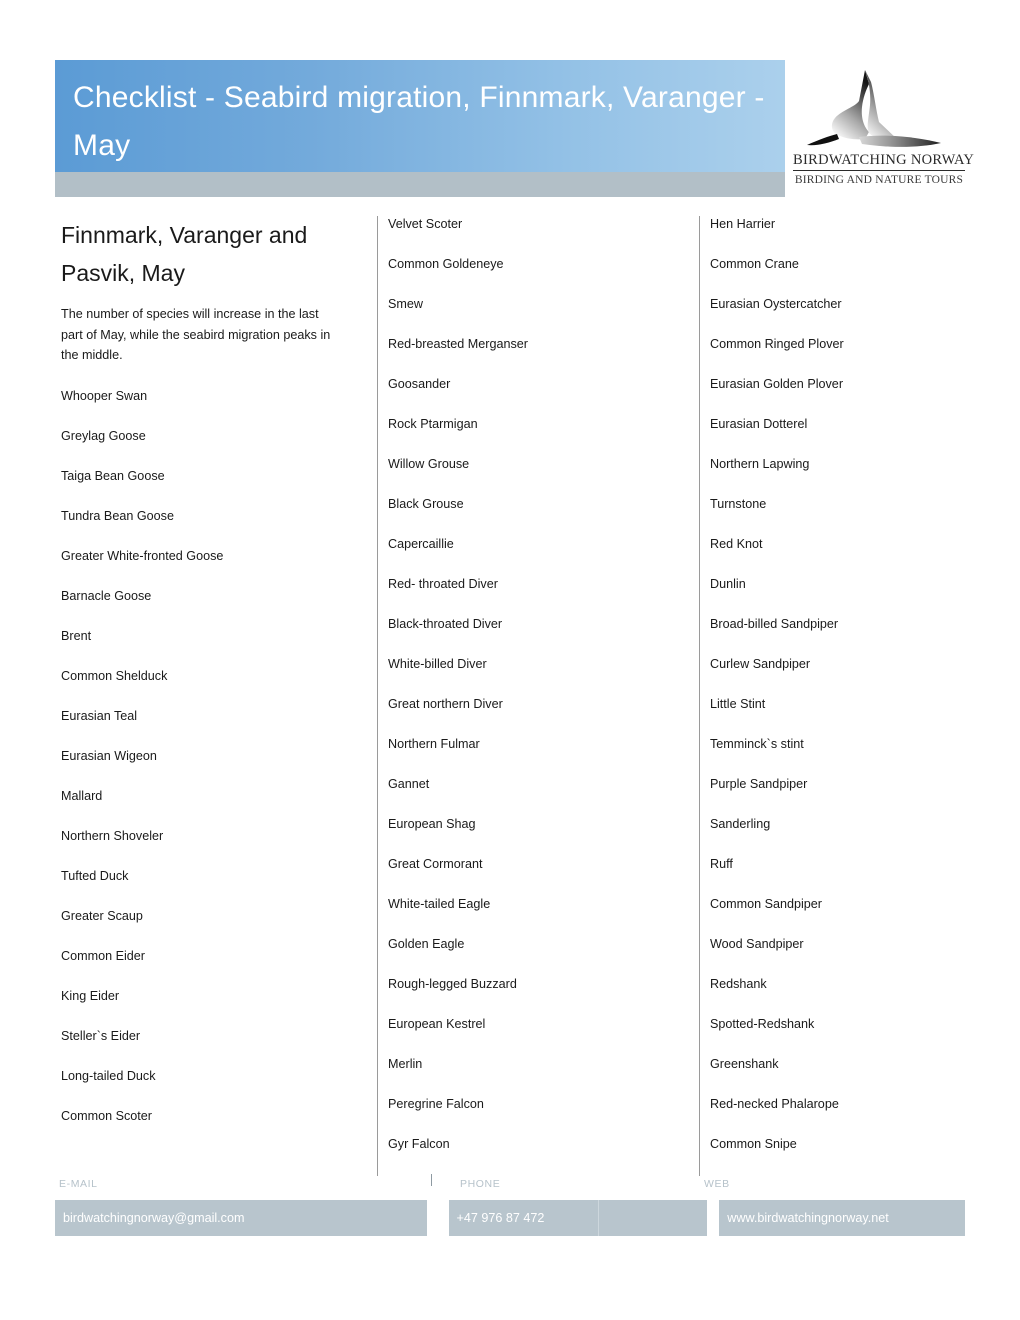 This screenshot has height=1320, width=1020. I want to click on list-item: Common Sandpiper, so click(766, 904).